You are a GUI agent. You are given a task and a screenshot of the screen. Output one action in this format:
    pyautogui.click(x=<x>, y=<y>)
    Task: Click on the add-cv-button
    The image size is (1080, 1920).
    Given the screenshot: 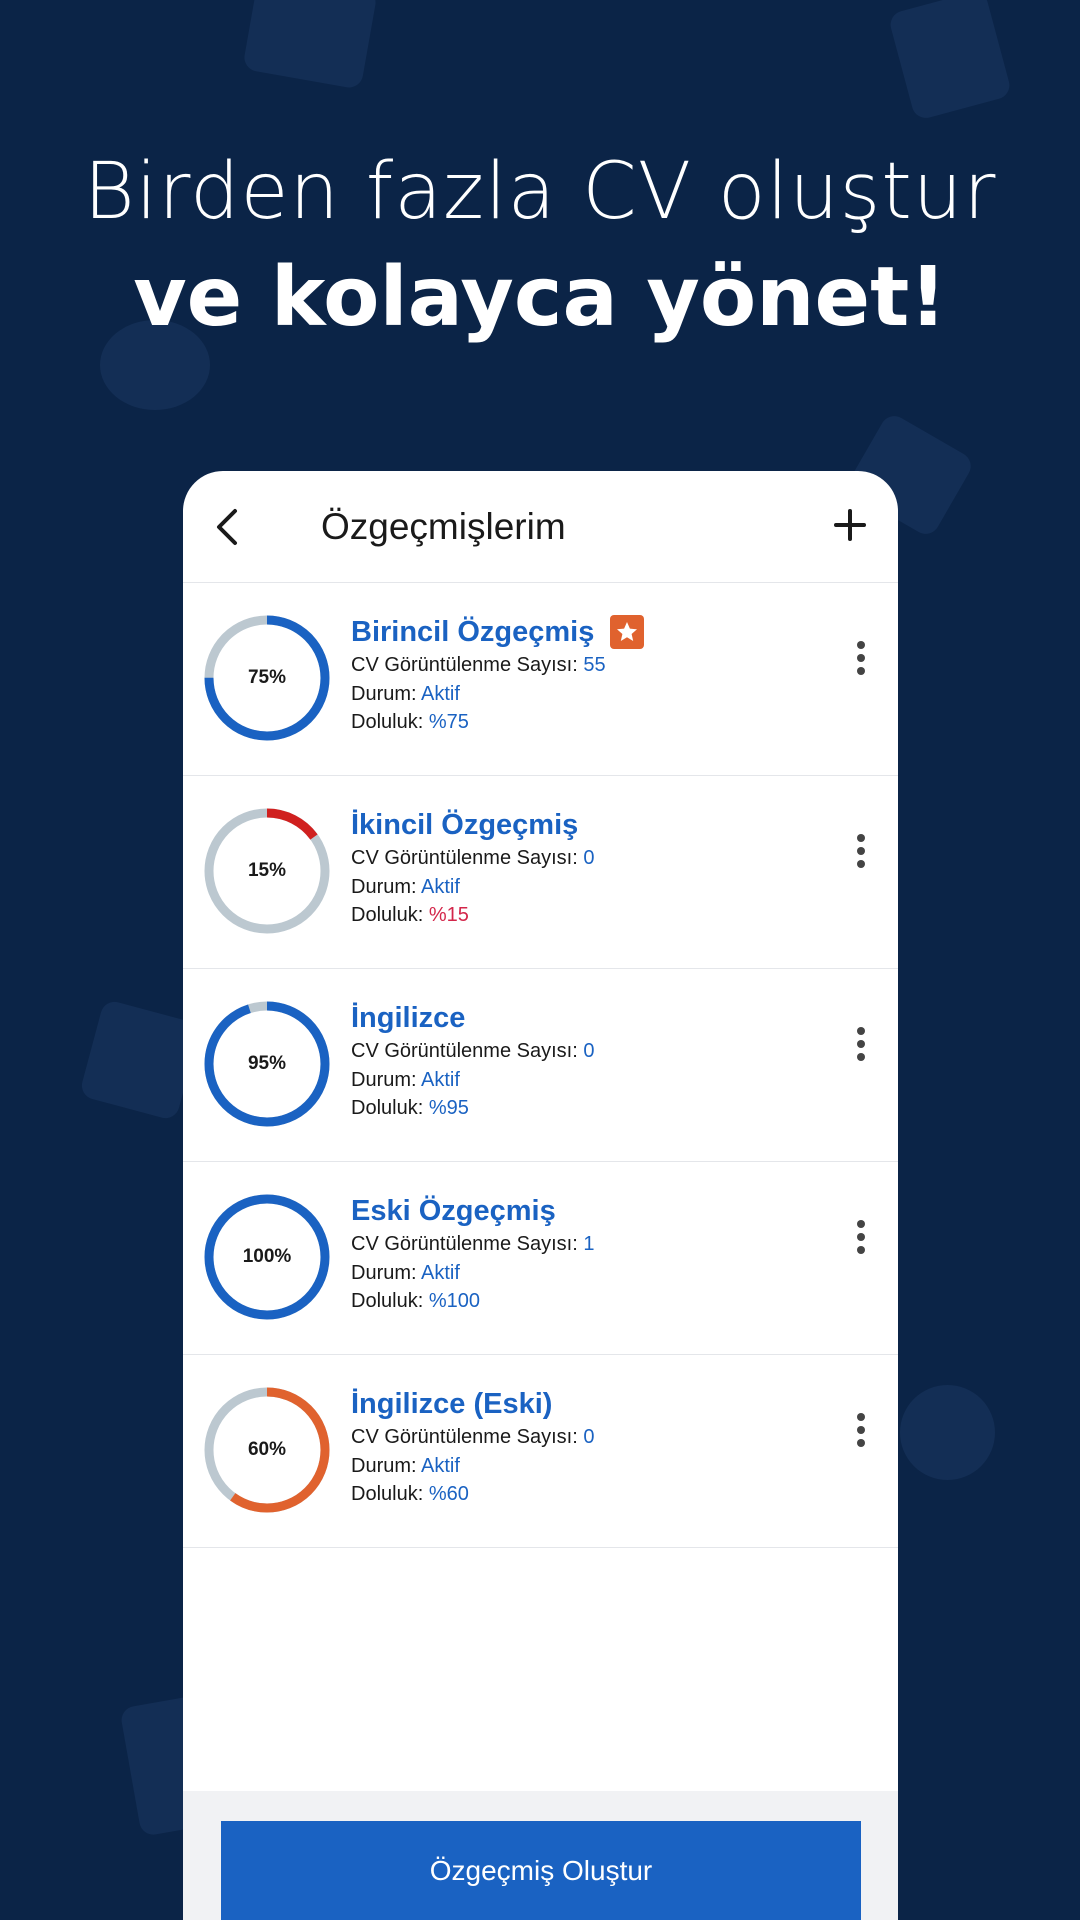 What is the action you would take?
    pyautogui.click(x=850, y=525)
    